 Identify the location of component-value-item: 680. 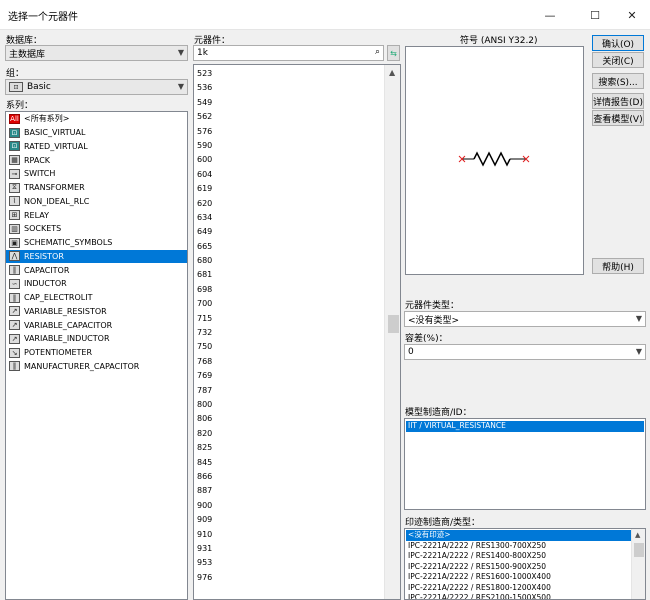
(289, 261).